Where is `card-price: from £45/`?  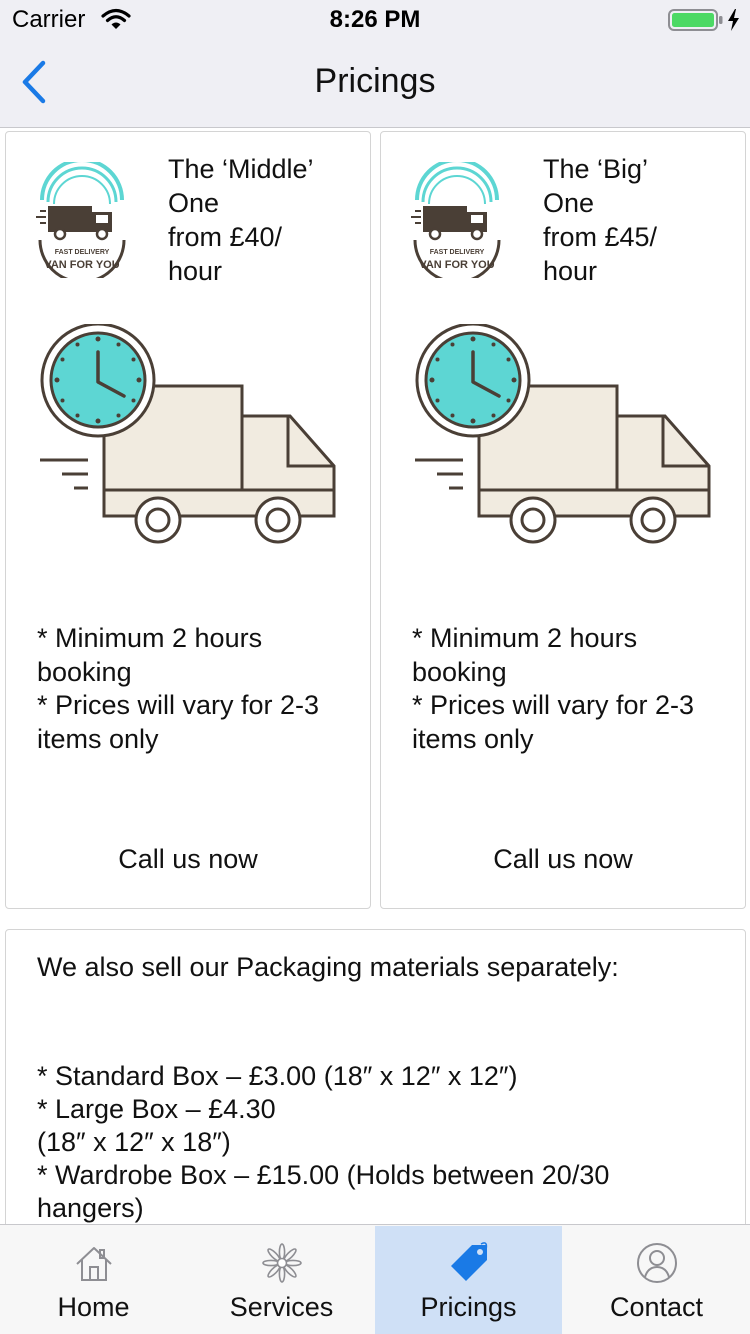 card-price: from £45/ is located at coordinates (600, 237).